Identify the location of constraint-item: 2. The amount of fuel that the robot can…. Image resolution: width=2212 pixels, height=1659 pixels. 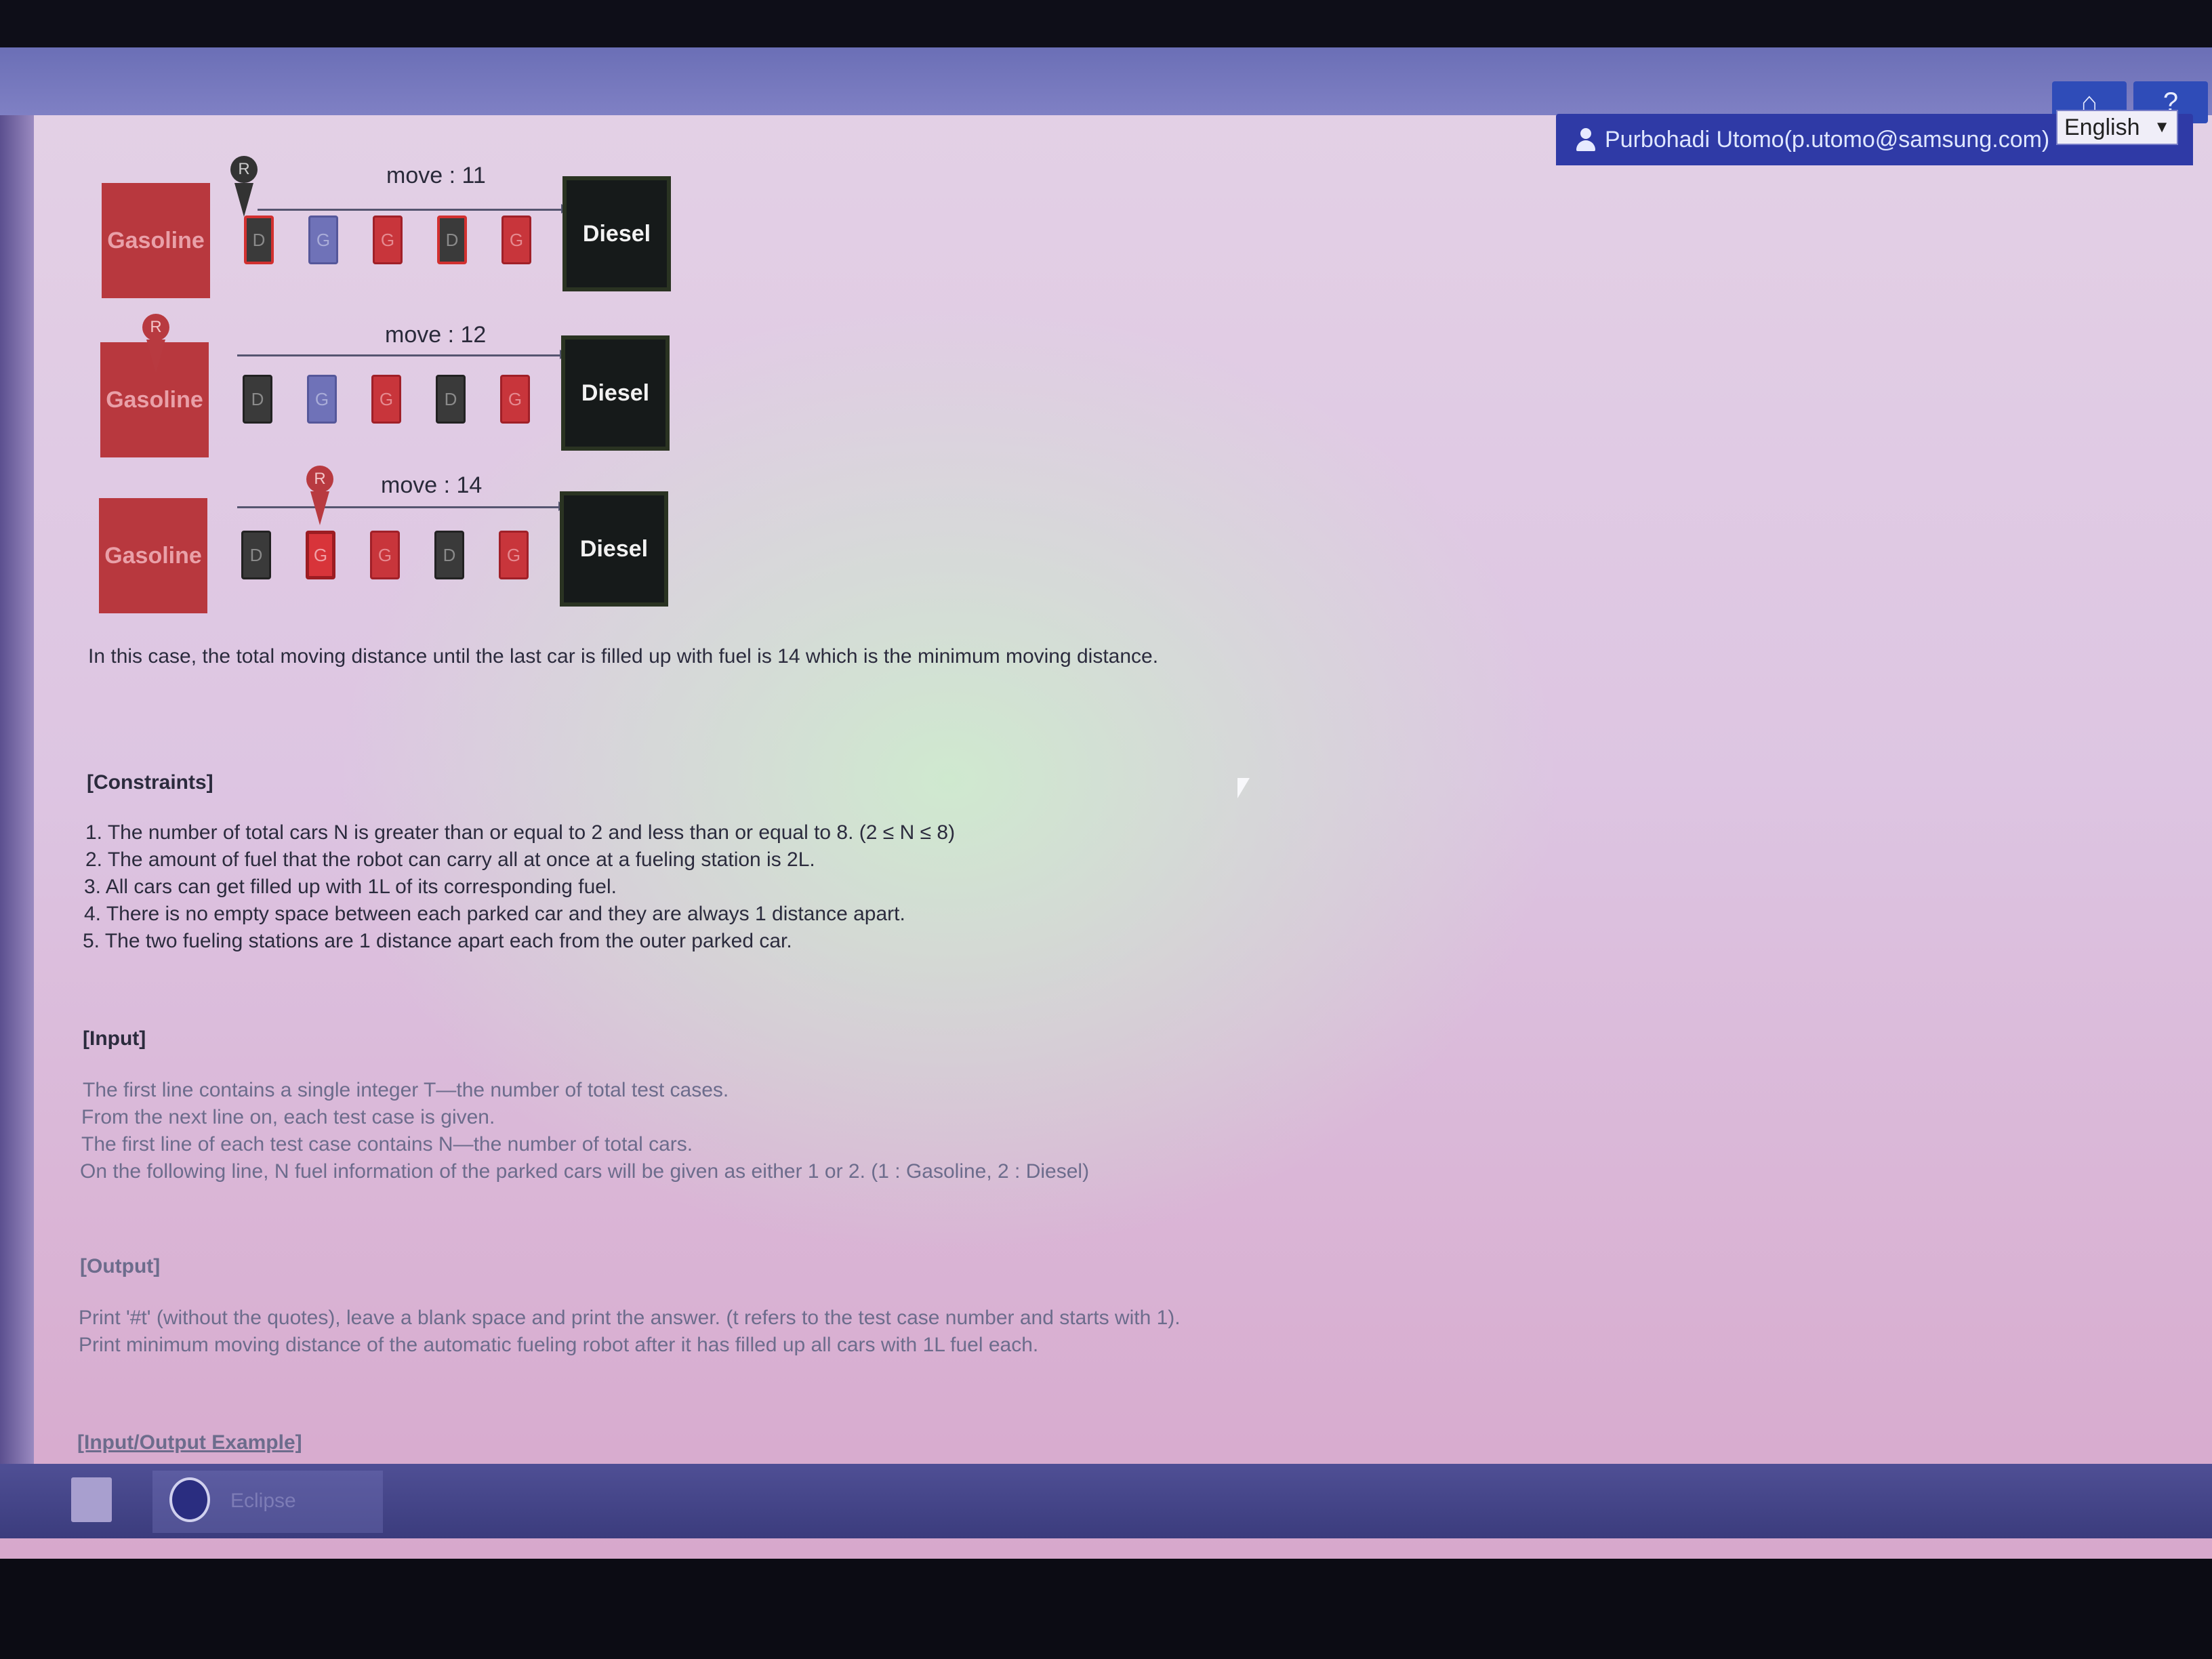
(450, 859).